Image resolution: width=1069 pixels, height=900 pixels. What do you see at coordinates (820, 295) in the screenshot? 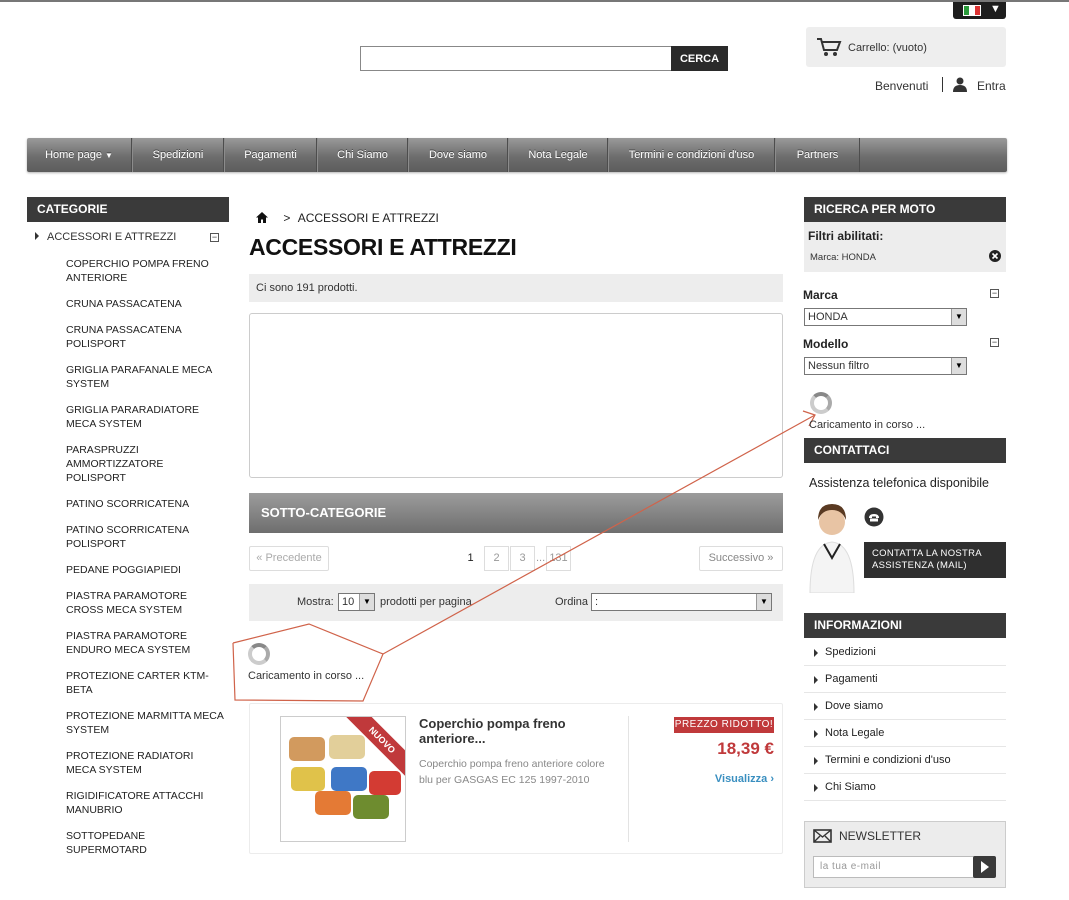
I see `brand-label: Marca` at bounding box center [820, 295].